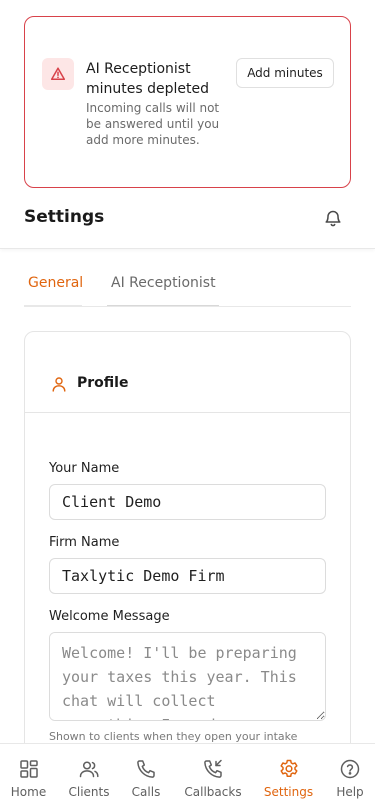  What do you see at coordinates (53, 305) in the screenshot?
I see `tab-general-underline` at bounding box center [53, 305].